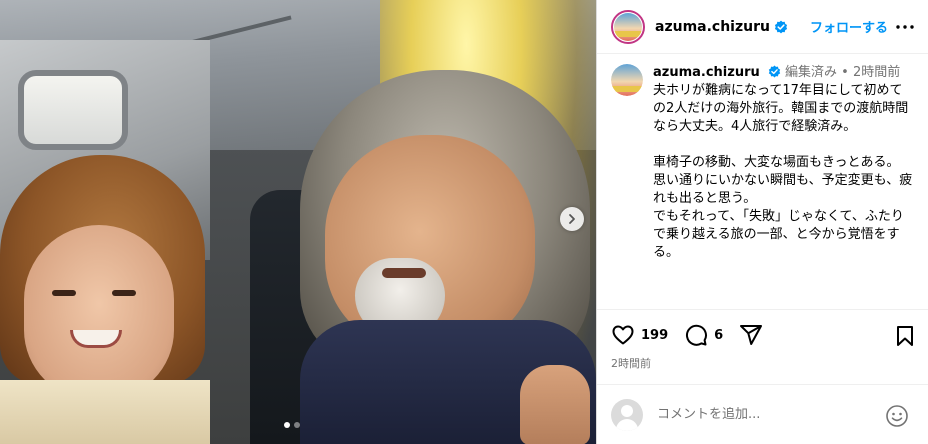  I want to click on heart-icon, so click(623, 335).